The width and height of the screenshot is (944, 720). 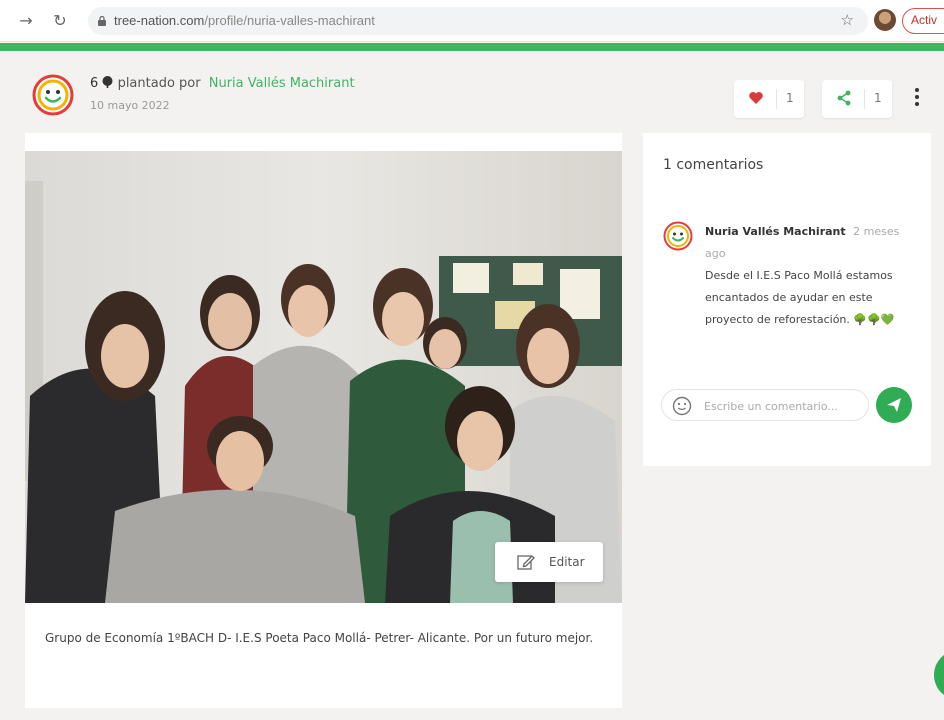 I want to click on planted-by-label: plantado por, so click(x=159, y=83).